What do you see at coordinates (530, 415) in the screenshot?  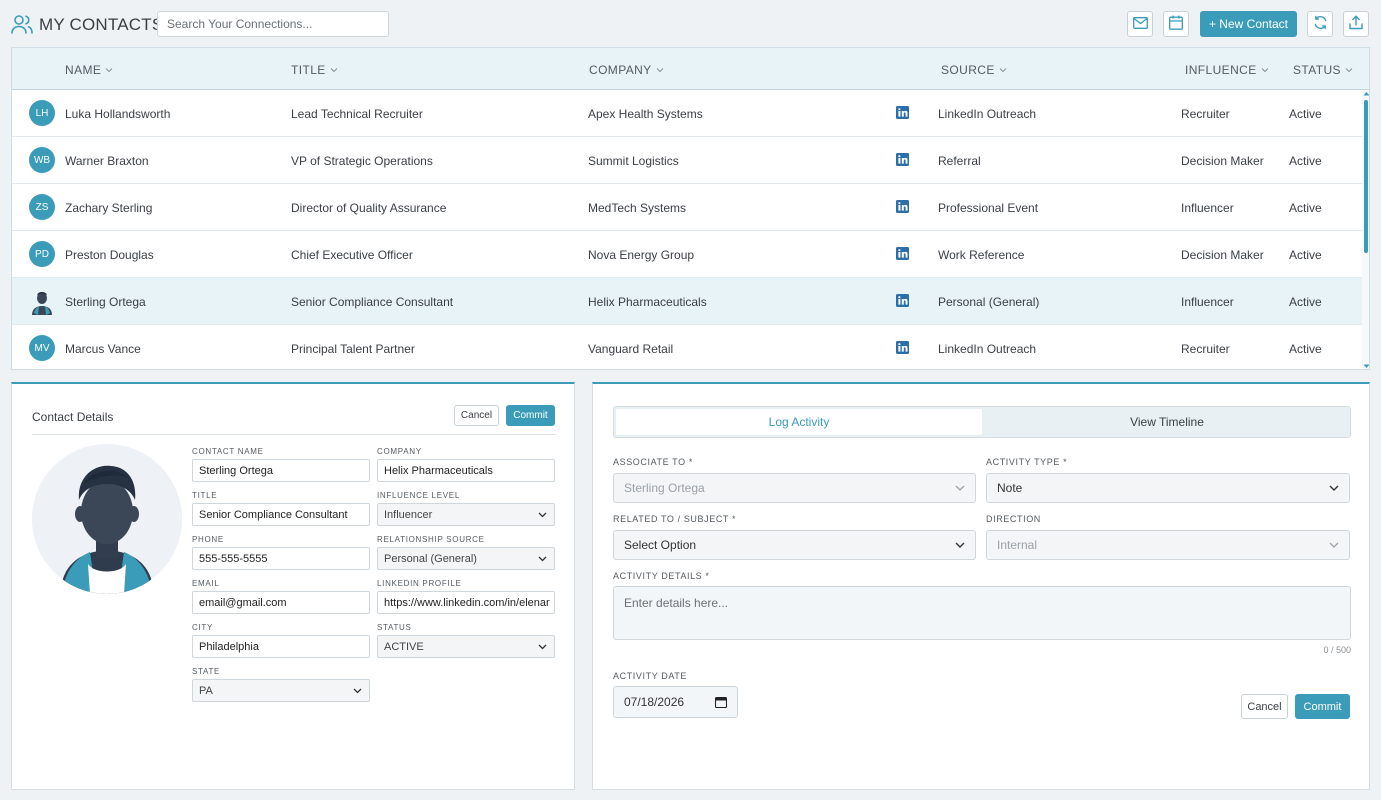 I see `commit-button: Commit` at bounding box center [530, 415].